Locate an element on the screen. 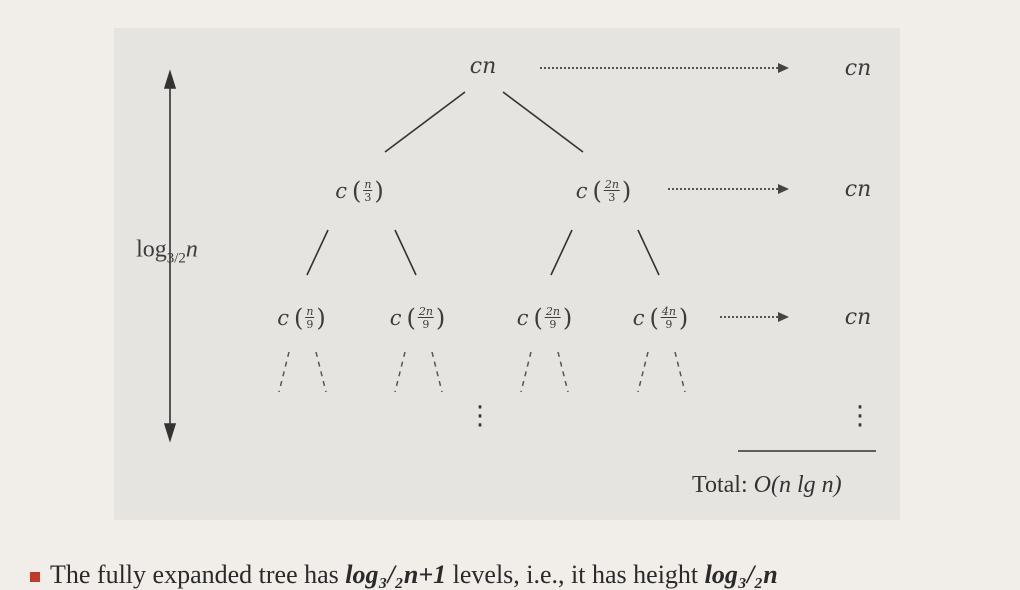 The height and width of the screenshot is (590, 1020). height-log: log is located at coordinates (151, 249).